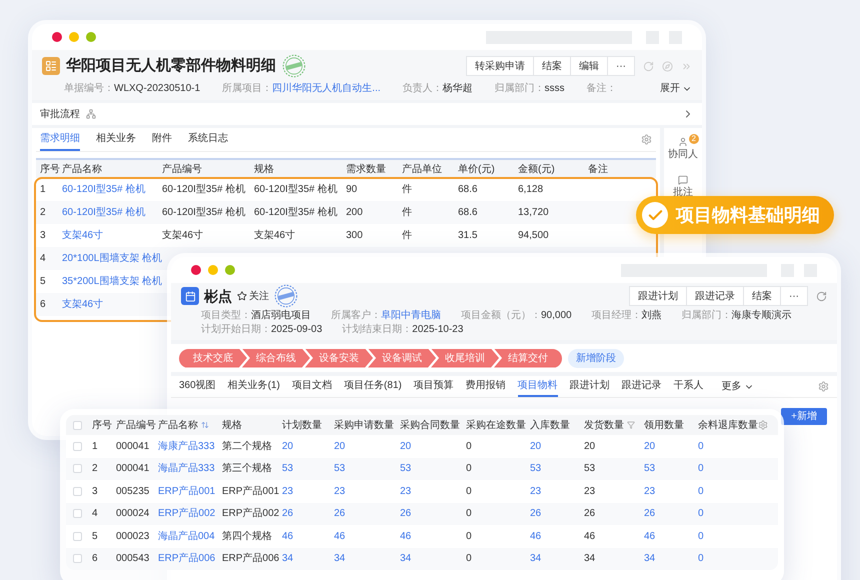 The image size is (860, 580). I want to click on meta-value: 阜阳中青电脑, so click(411, 315).